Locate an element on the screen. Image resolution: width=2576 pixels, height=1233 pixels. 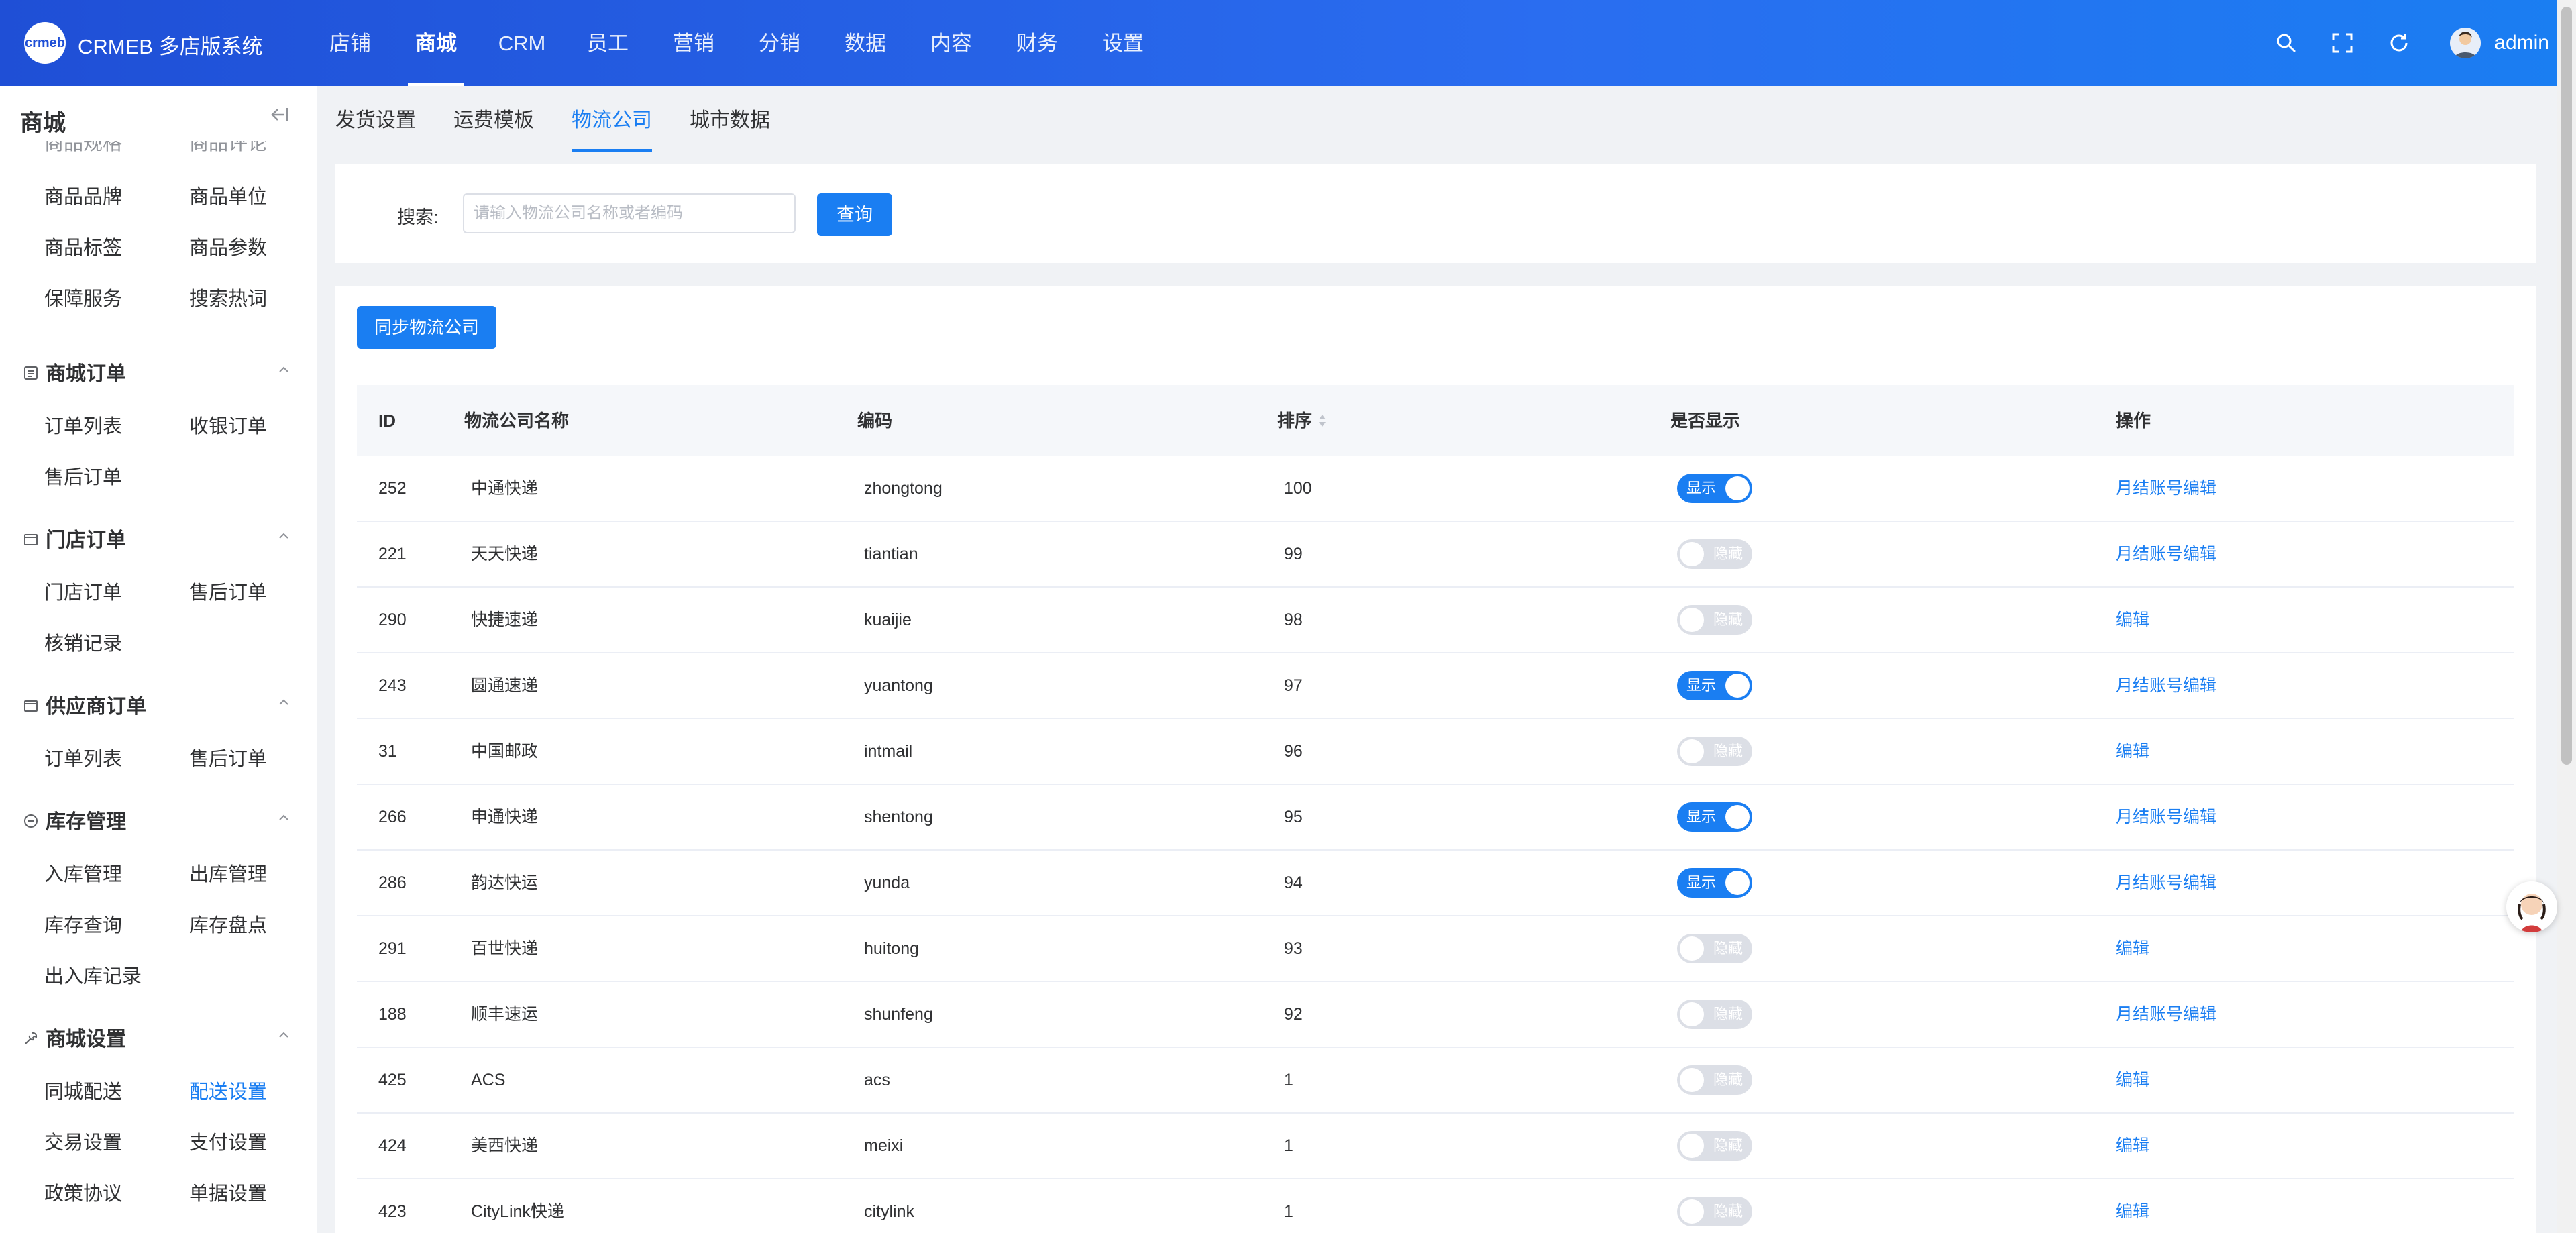
customer-service-avatar-icon is located at coordinates (2531, 907).